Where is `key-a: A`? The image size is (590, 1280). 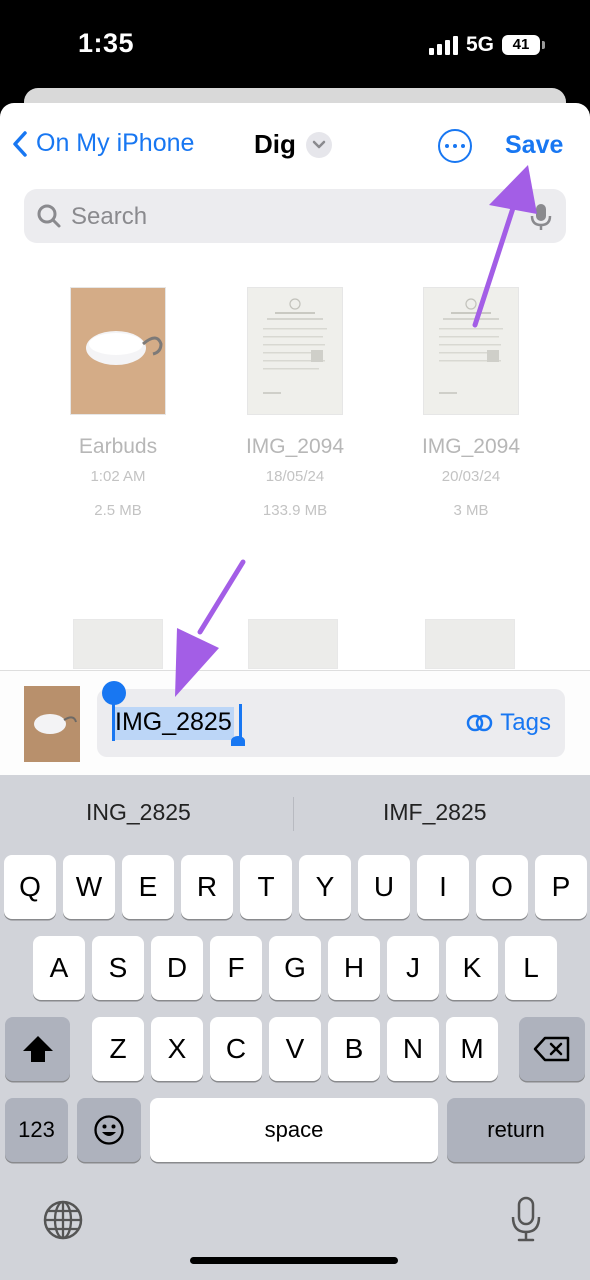
key-a: A is located at coordinates (59, 968).